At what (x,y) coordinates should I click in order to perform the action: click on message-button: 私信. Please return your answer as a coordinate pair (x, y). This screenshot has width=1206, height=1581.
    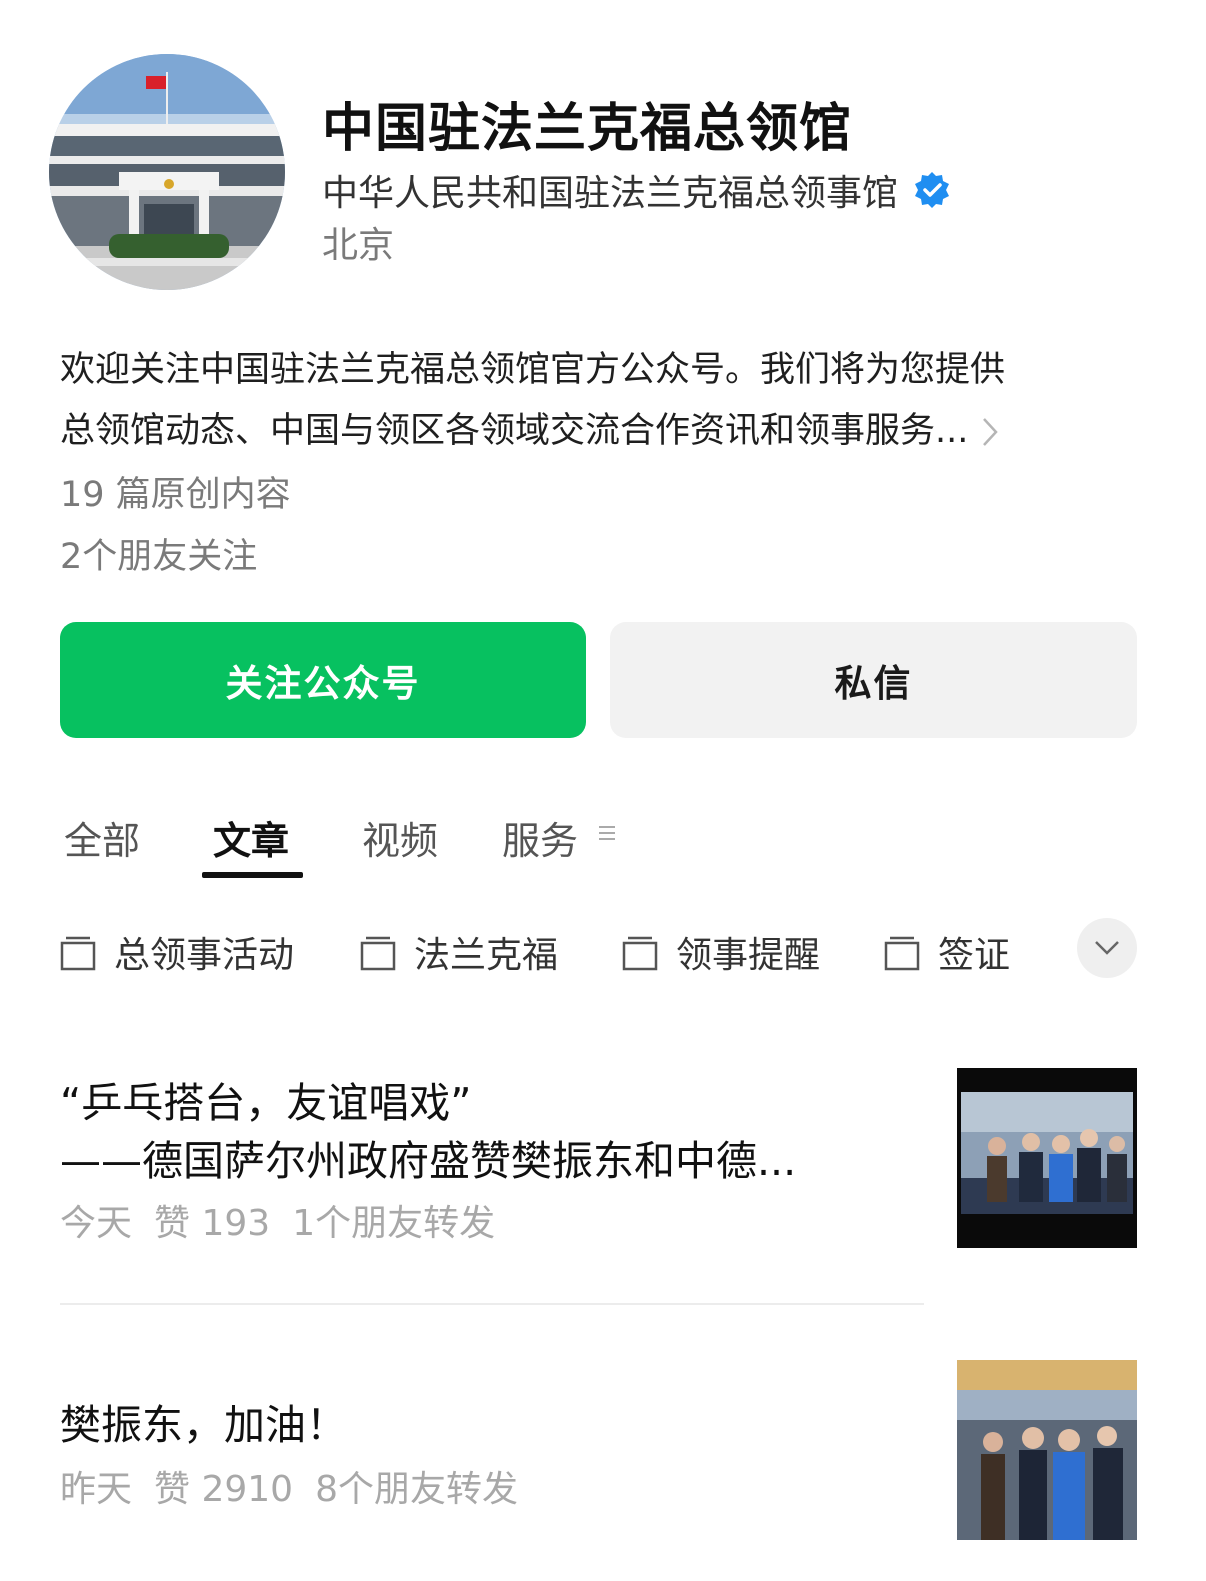
    Looking at the image, I should click on (873, 680).